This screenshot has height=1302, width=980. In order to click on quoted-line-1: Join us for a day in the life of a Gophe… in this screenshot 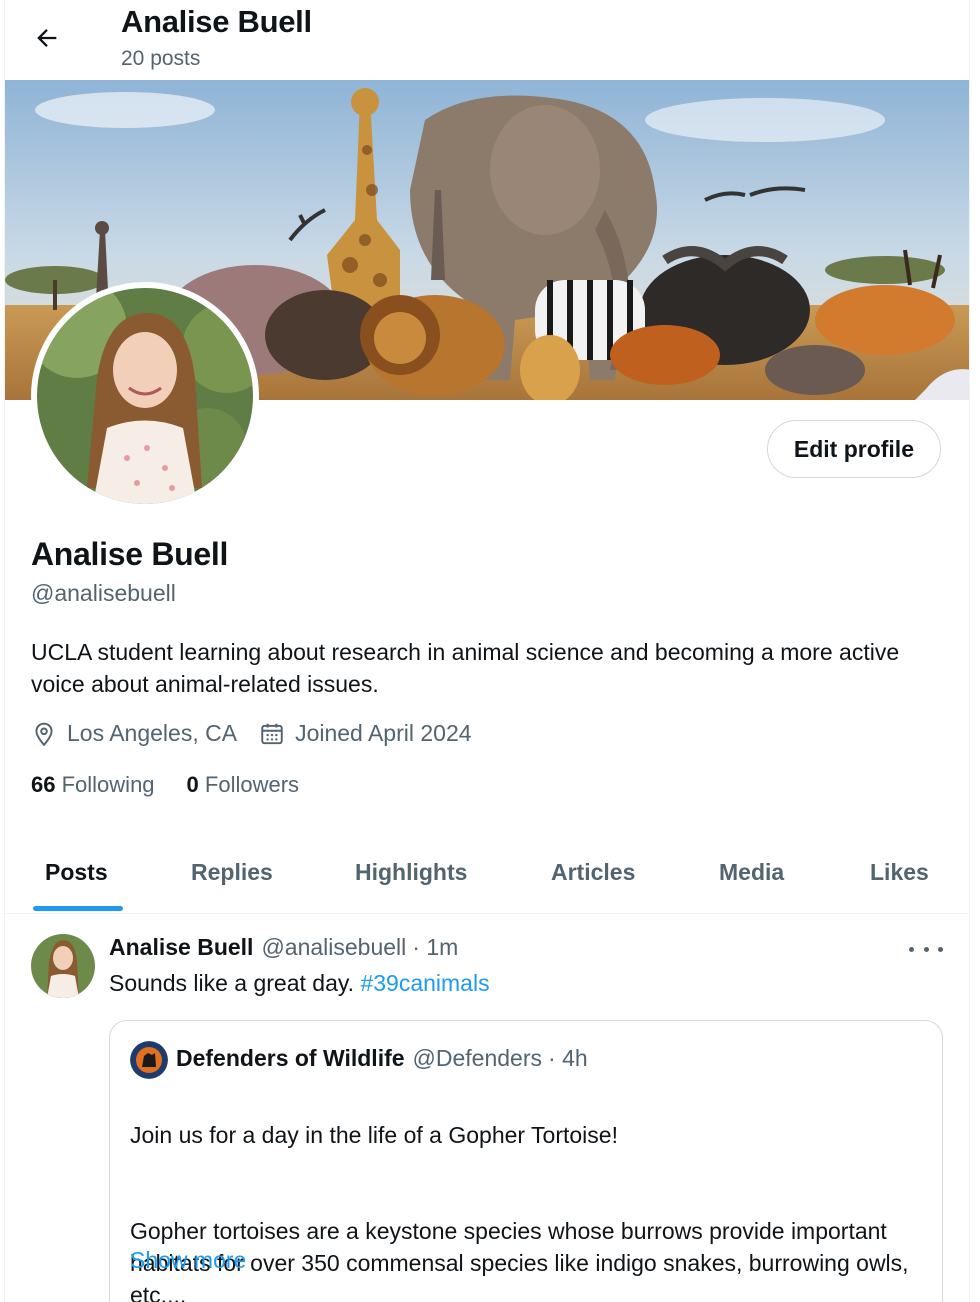, I will do `click(374, 1135)`.